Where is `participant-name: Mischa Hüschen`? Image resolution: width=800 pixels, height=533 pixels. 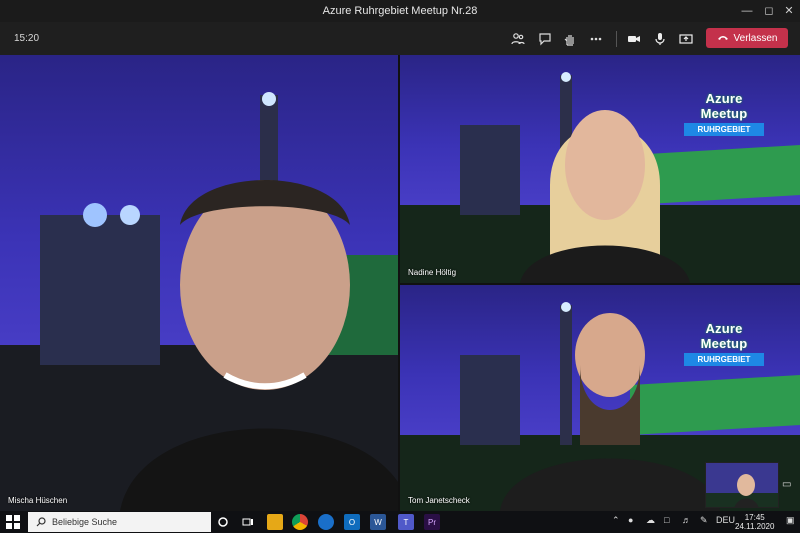
participant-name: Mischa Hüschen is located at coordinates (38, 500).